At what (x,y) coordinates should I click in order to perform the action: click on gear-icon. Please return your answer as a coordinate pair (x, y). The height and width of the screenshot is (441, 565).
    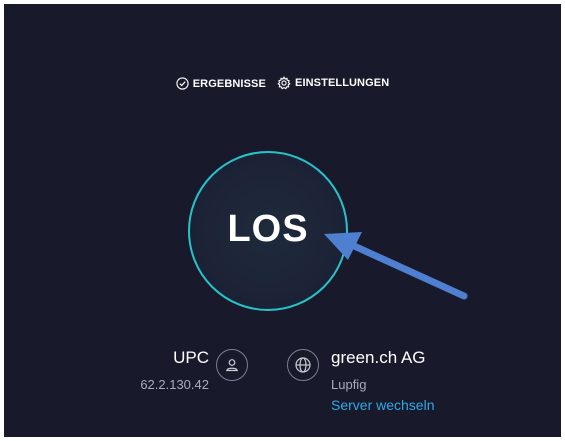
    Looking at the image, I should click on (284, 83).